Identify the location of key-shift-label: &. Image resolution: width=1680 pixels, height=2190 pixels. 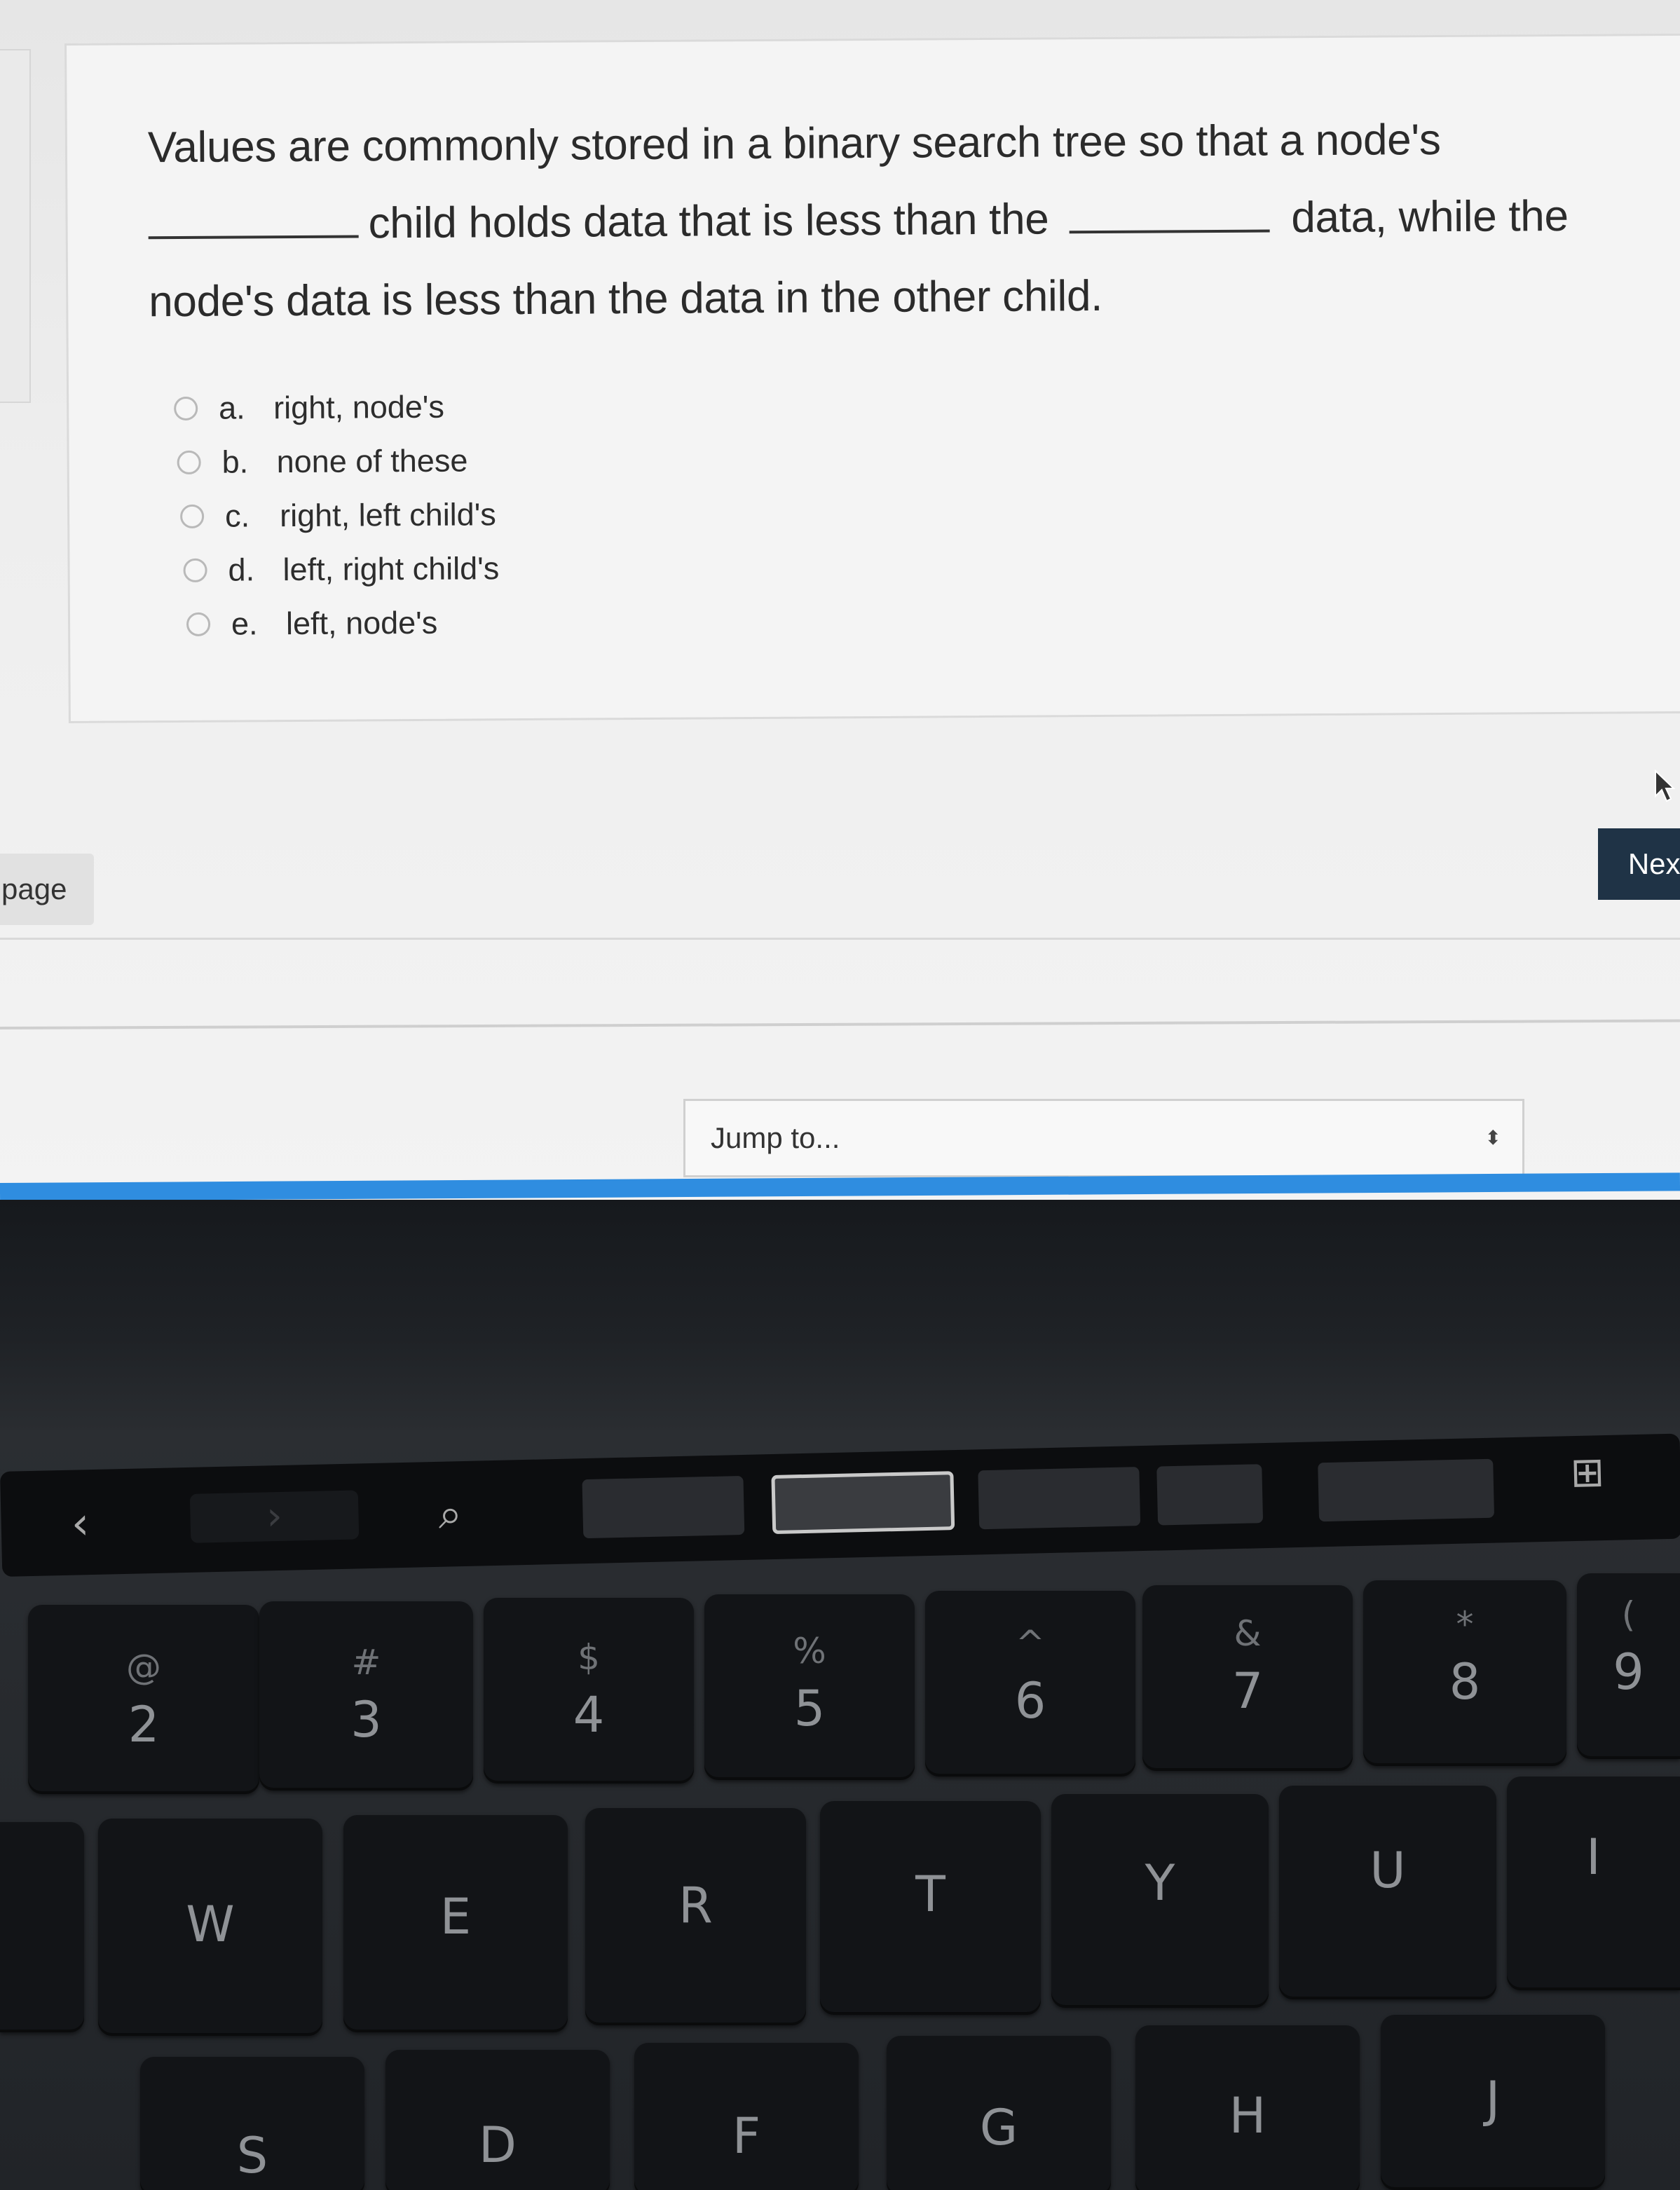
(1248, 1633).